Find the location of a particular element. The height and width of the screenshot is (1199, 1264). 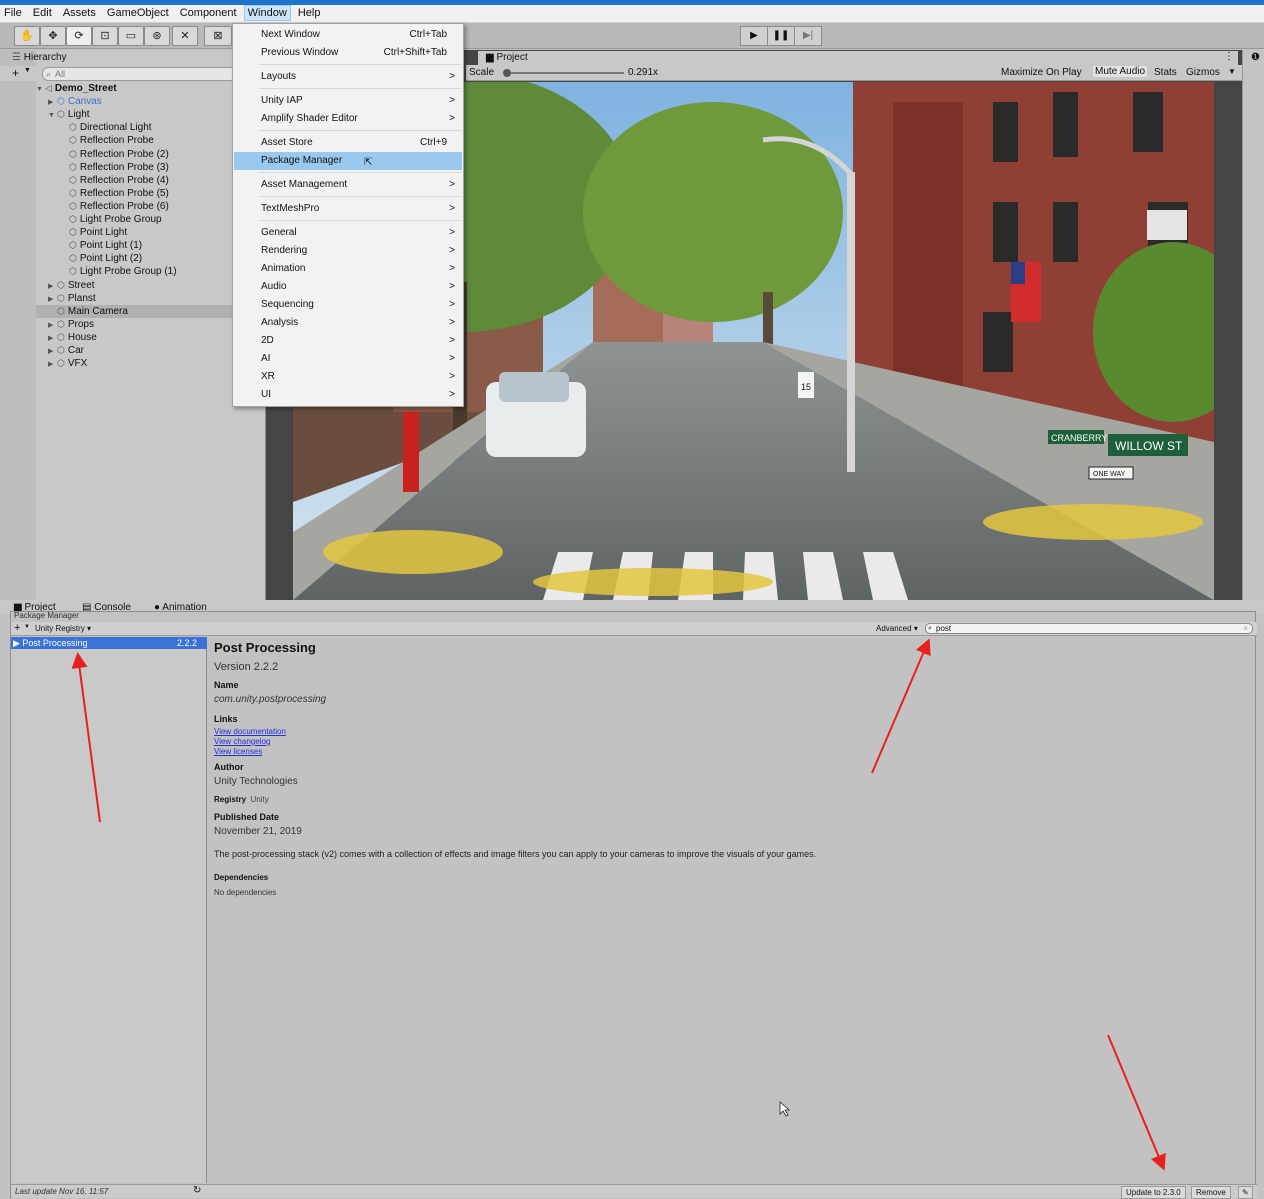

gizmos-button: Gizmos is located at coordinates (1203, 72).